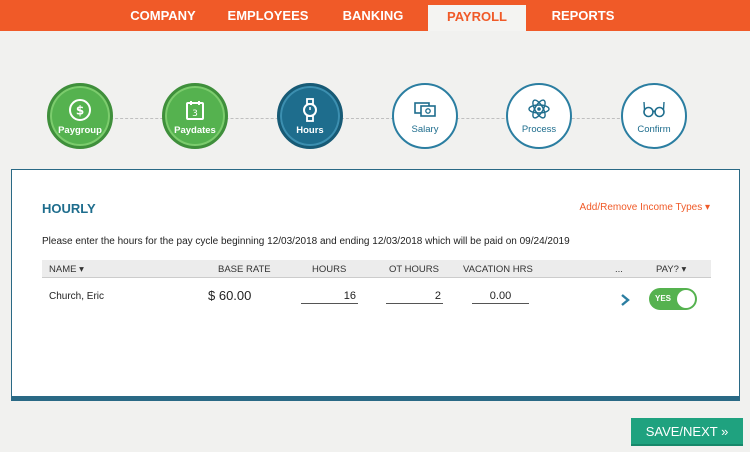 The height and width of the screenshot is (452, 750). Describe the element at coordinates (69, 208) in the screenshot. I see `panel-title: HOURLY` at that location.